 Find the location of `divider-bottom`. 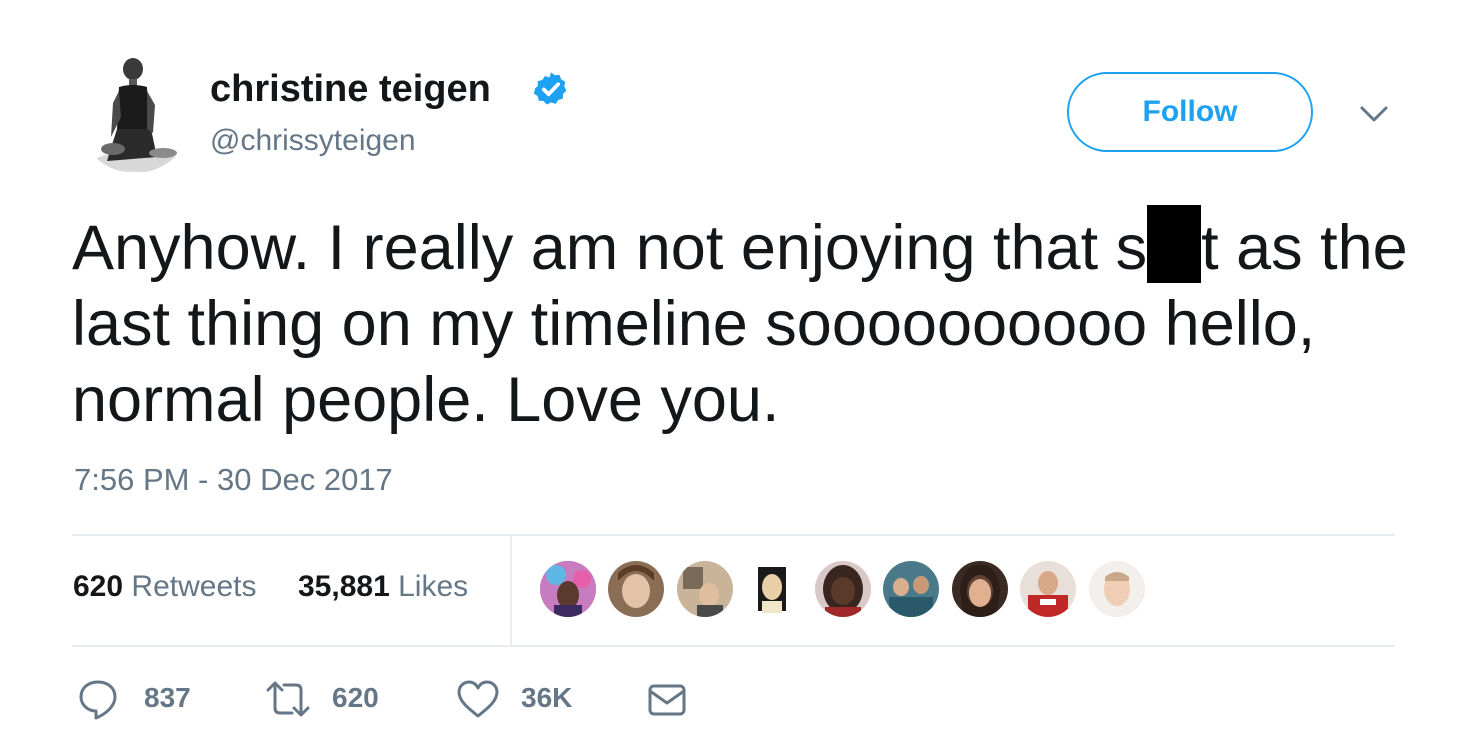

divider-bottom is located at coordinates (733, 646).